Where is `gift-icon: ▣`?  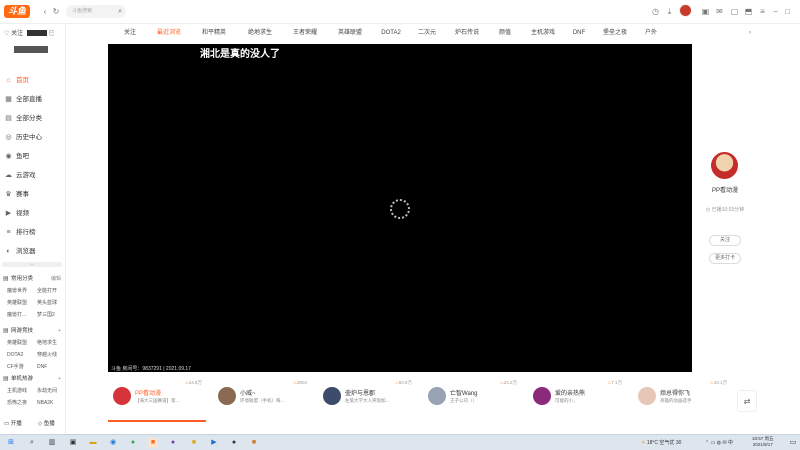
gift-icon: ▣ is located at coordinates (705, 11).